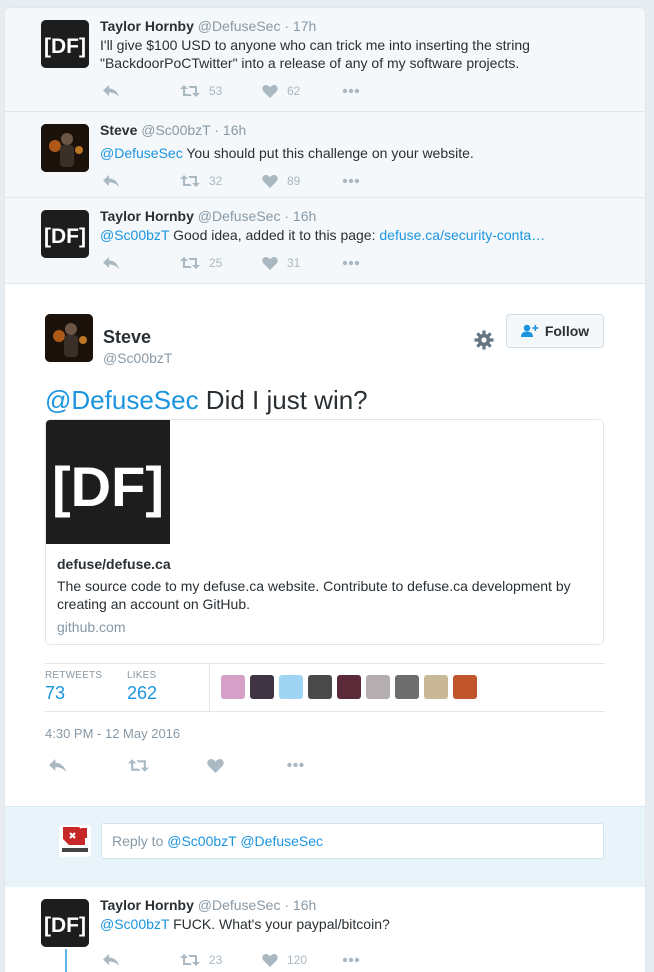 The height and width of the screenshot is (972, 654). I want to click on retweet-action, so click(167, 765).